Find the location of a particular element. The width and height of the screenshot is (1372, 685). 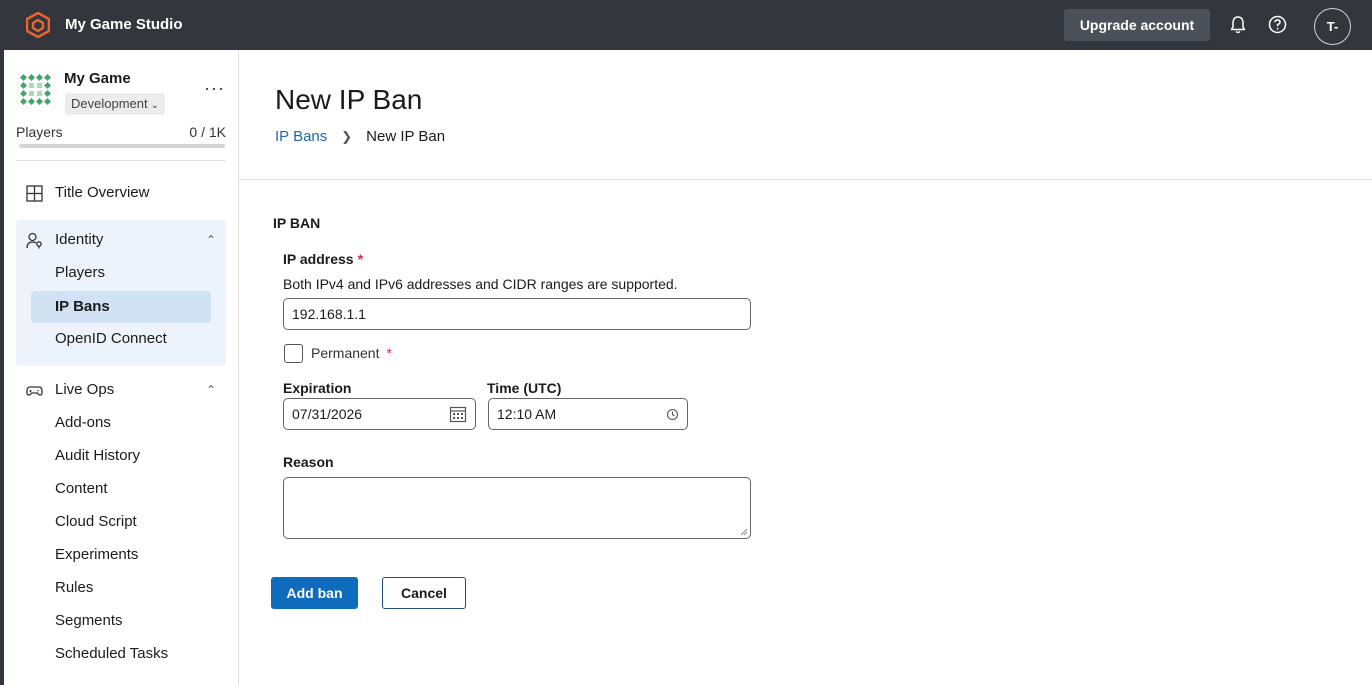

gamepad-icon is located at coordinates (34, 391).